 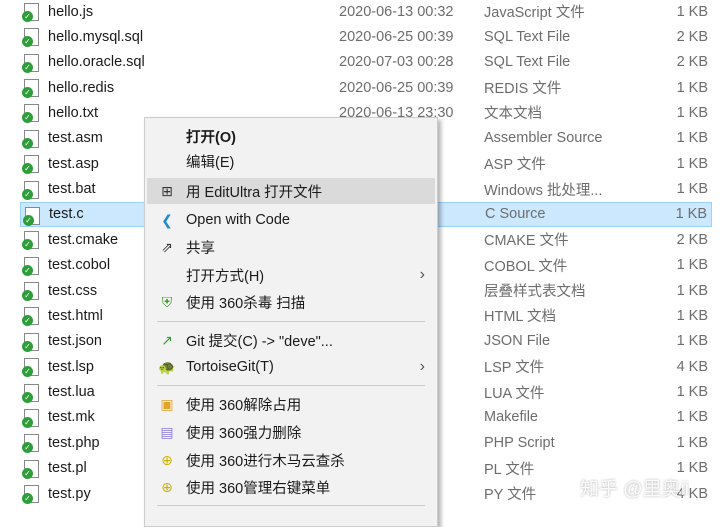 What do you see at coordinates (167, 460) in the screenshot?
I see `360-icon: ⊕` at bounding box center [167, 460].